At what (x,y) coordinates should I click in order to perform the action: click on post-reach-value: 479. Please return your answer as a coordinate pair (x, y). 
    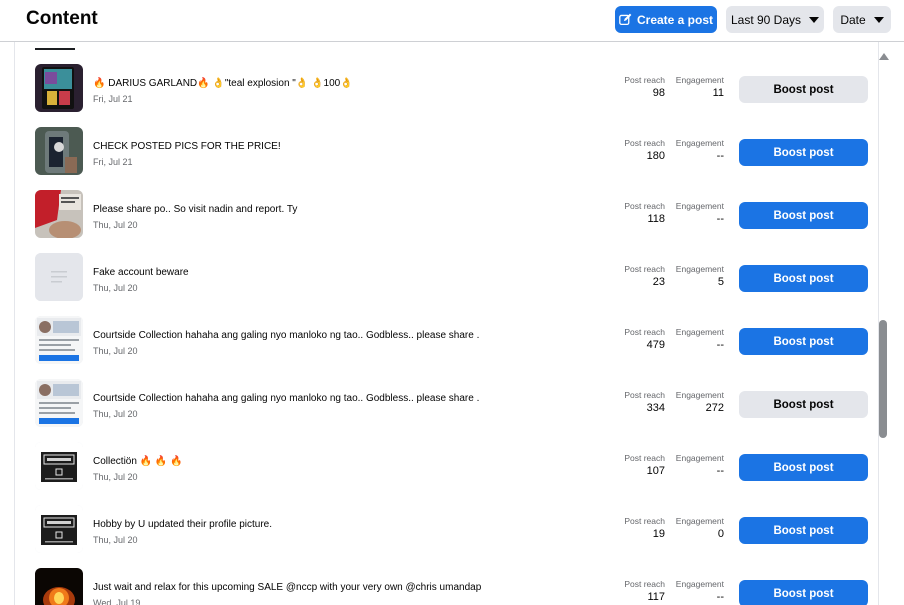
    Looking at the image, I should click on (655, 345).